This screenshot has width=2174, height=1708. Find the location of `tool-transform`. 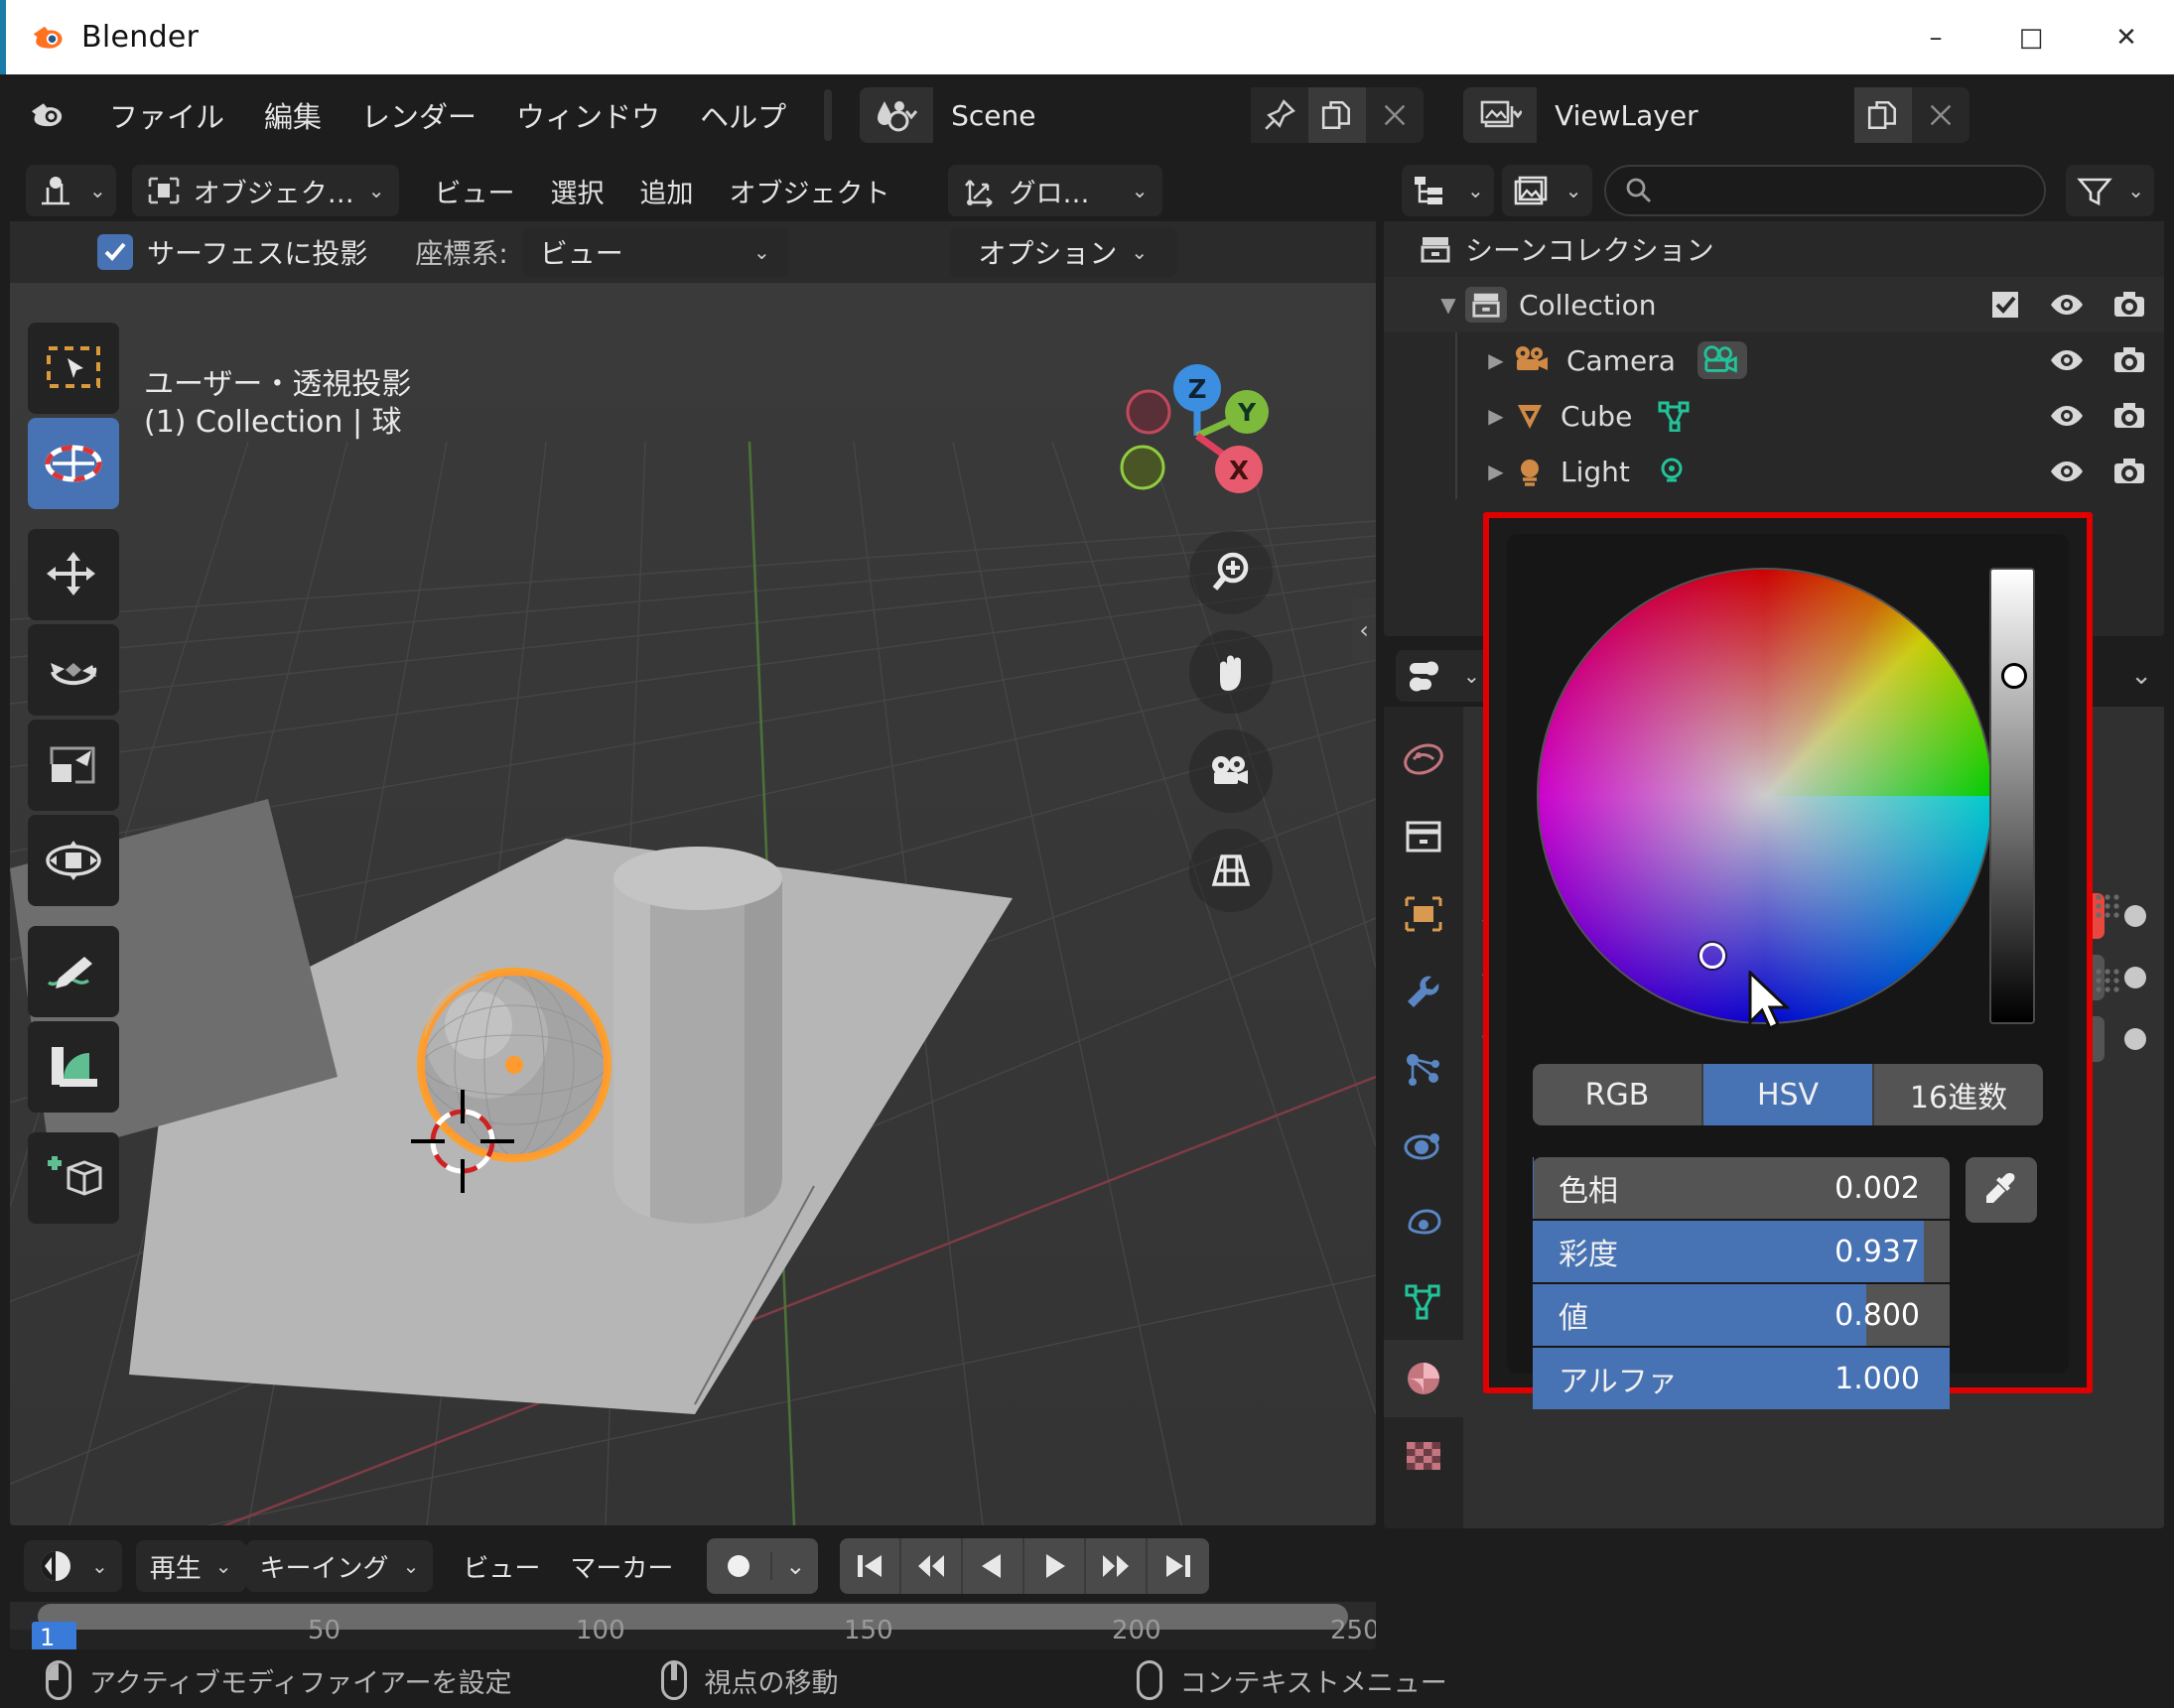

tool-transform is located at coordinates (73, 861).